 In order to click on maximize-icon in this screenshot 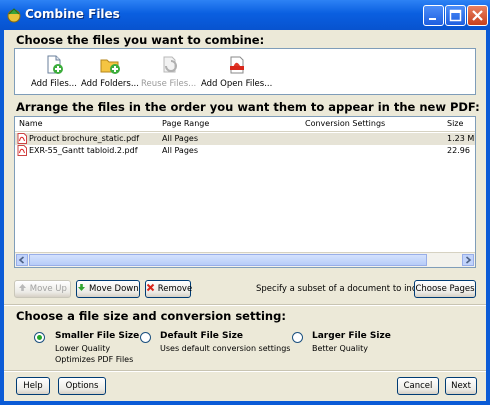, I will do `click(455, 15)`.